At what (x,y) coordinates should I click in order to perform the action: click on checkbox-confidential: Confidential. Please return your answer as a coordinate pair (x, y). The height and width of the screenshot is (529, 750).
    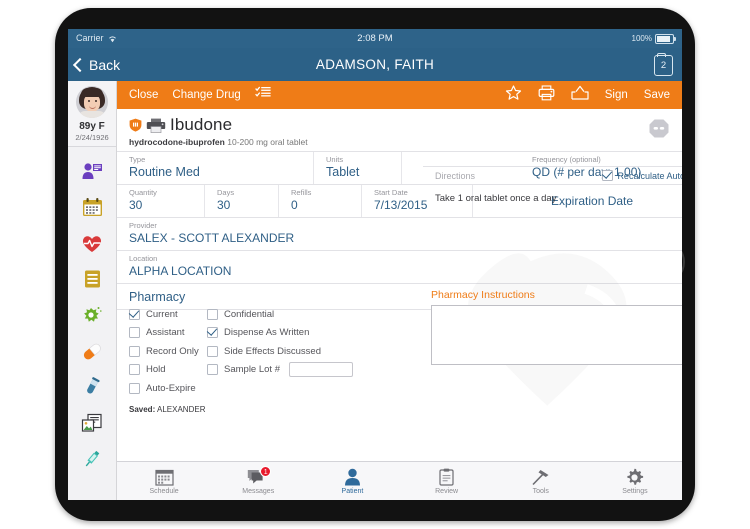
    Looking at the image, I should click on (241, 314).